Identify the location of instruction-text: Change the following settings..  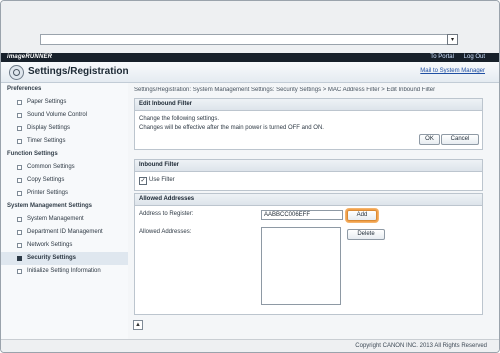
(179, 119).